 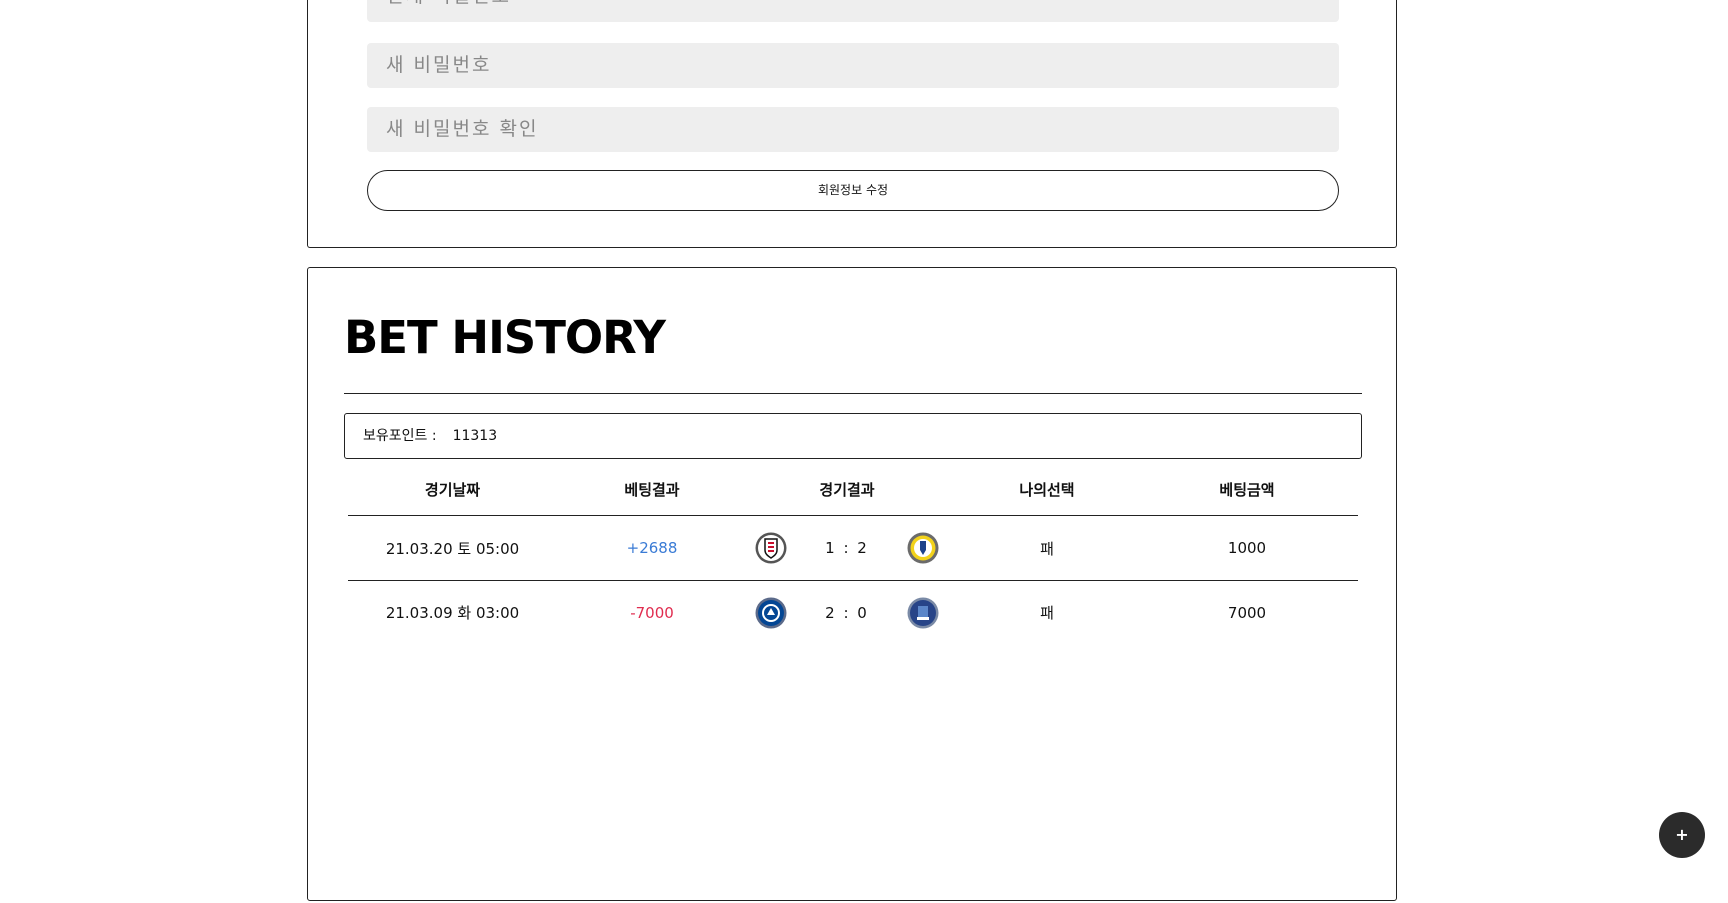 I want to click on column-header-my-choice: 나의선택, so click(x=1047, y=489).